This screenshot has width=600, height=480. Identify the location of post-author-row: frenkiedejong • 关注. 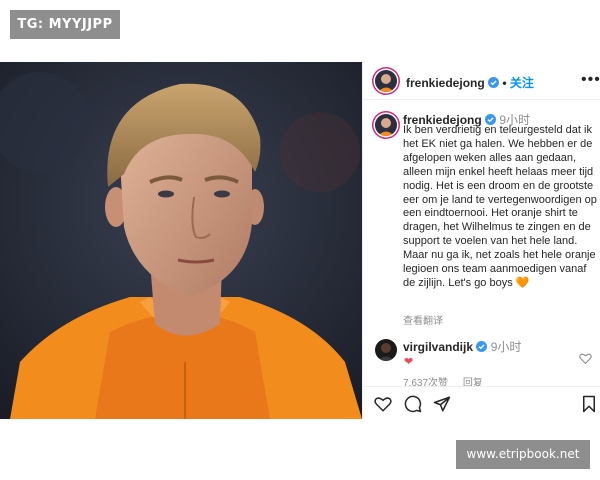
(470, 82).